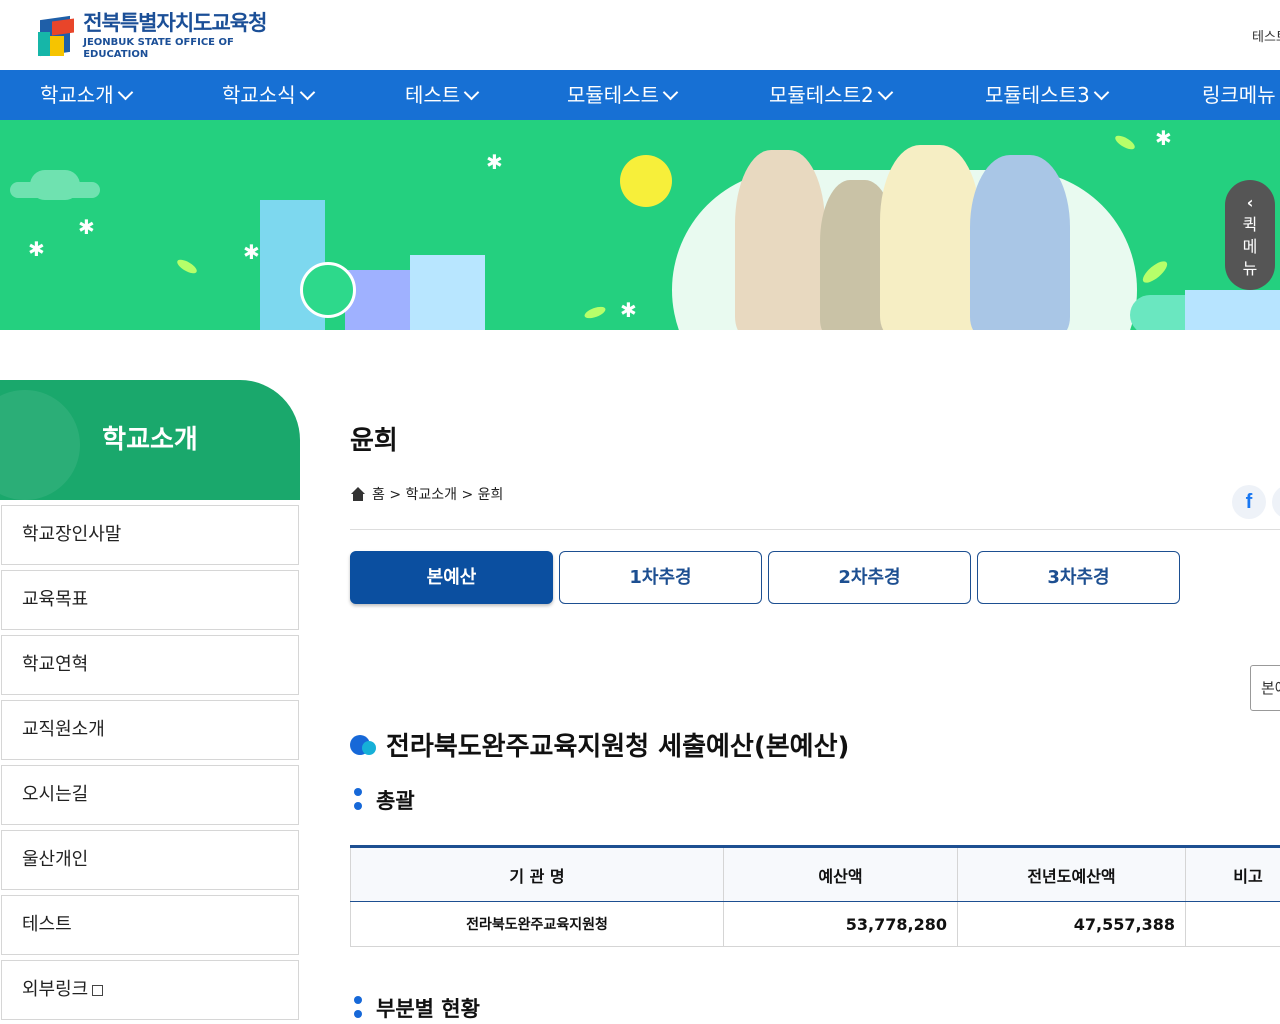  Describe the element at coordinates (613, 95) in the screenshot. I see `nav-label: 모듈테스트` at that location.